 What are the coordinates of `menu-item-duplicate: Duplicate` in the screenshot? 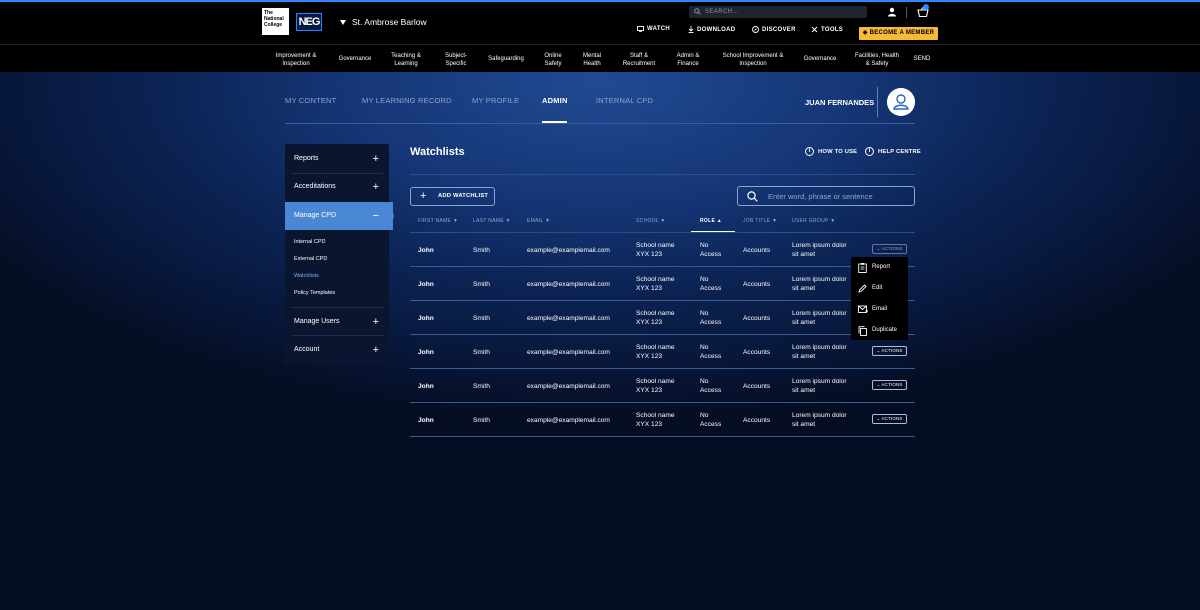 It's located at (879, 330).